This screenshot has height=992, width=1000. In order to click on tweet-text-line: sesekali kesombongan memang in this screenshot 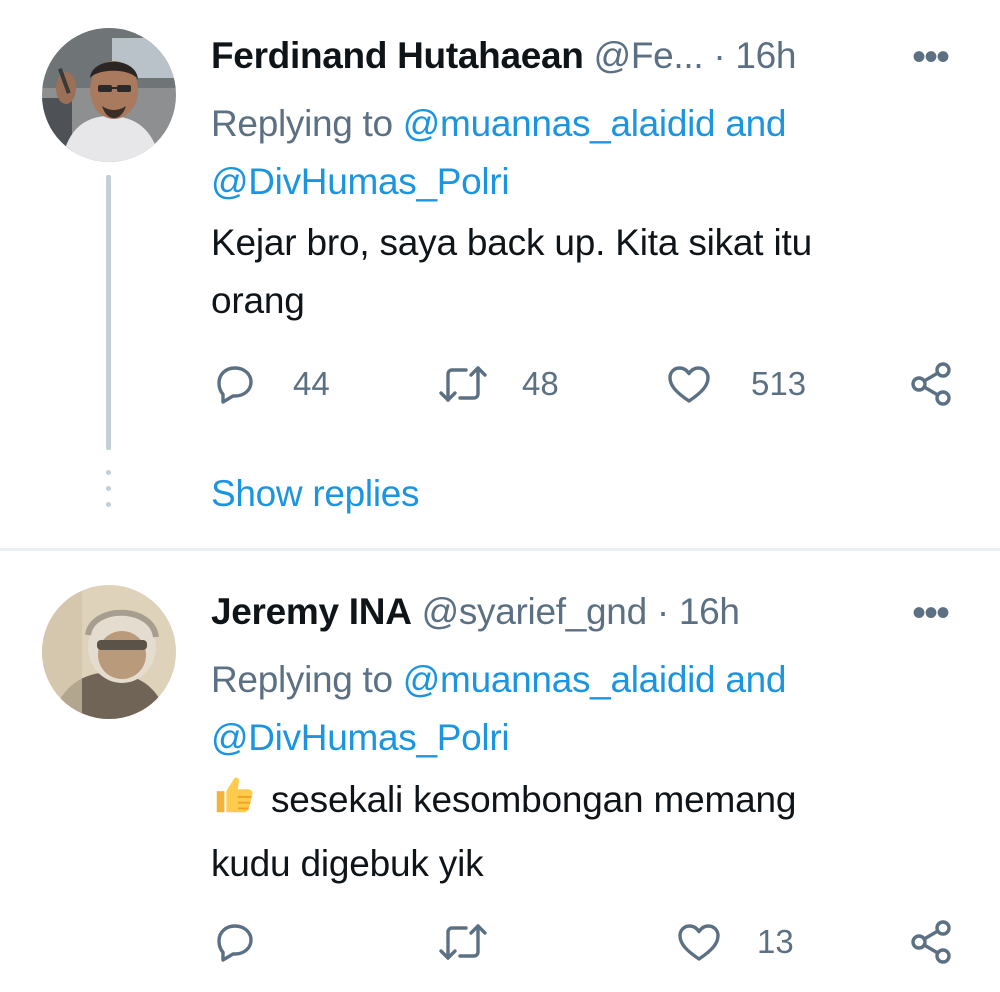, I will do `click(534, 799)`.